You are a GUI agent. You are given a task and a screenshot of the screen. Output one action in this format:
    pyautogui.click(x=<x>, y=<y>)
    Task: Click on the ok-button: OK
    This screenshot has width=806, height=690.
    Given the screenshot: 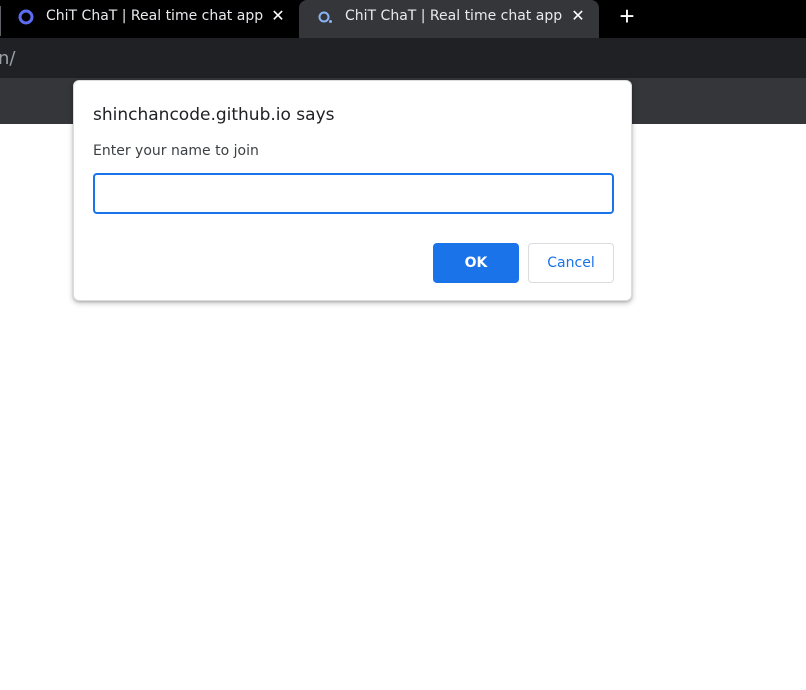 What is the action you would take?
    pyautogui.click(x=476, y=263)
    